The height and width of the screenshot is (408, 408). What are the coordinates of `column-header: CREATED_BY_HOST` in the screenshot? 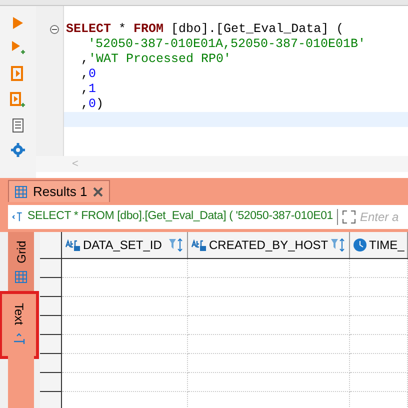 It's located at (269, 245).